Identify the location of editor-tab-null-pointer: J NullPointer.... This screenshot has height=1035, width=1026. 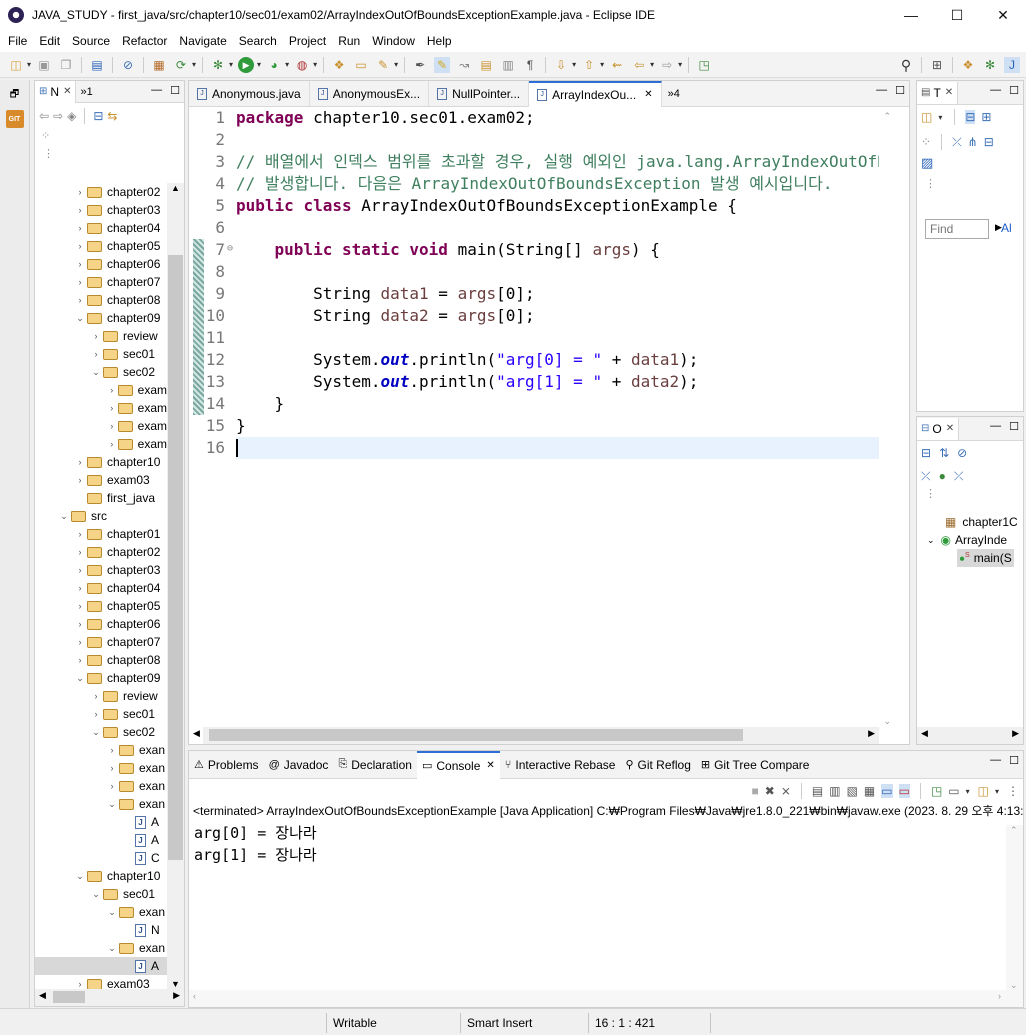
(479, 93).